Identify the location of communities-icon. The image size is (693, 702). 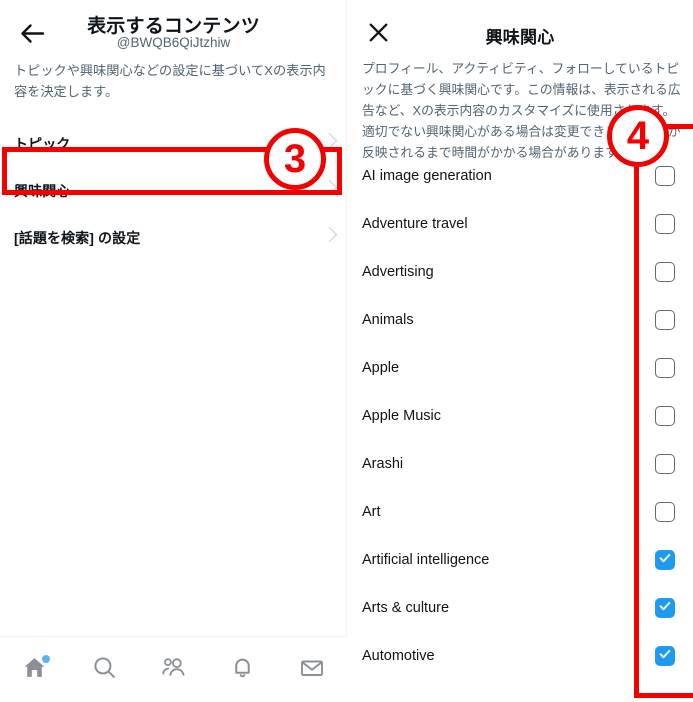
(173, 670).